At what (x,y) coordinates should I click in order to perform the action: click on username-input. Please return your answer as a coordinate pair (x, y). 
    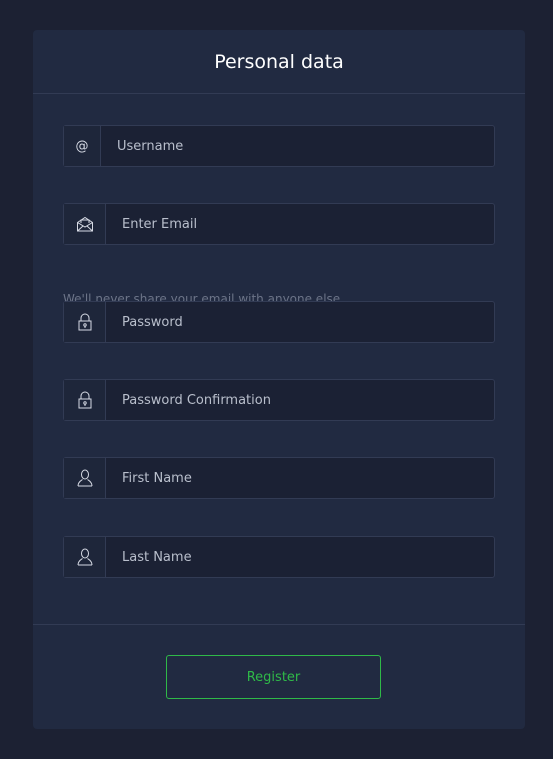
    Looking at the image, I should click on (297, 146).